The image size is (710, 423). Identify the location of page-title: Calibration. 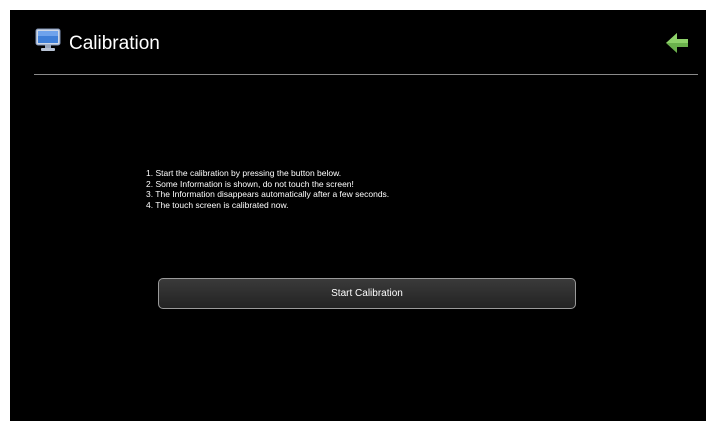
(114, 43).